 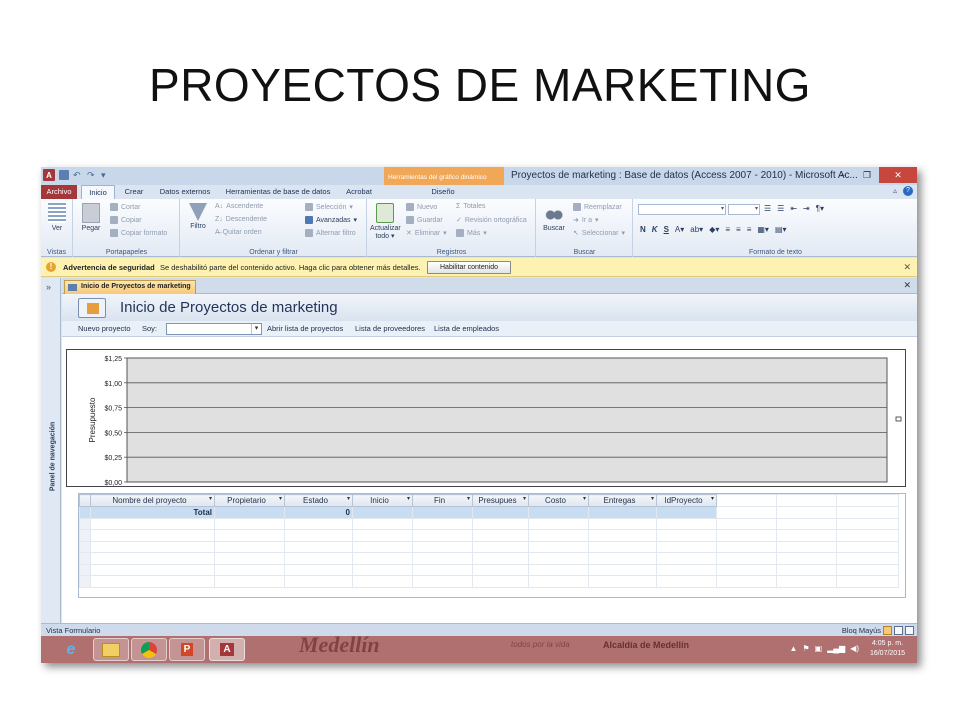 I want to click on volume-icon: ◀), so click(x=854, y=648).